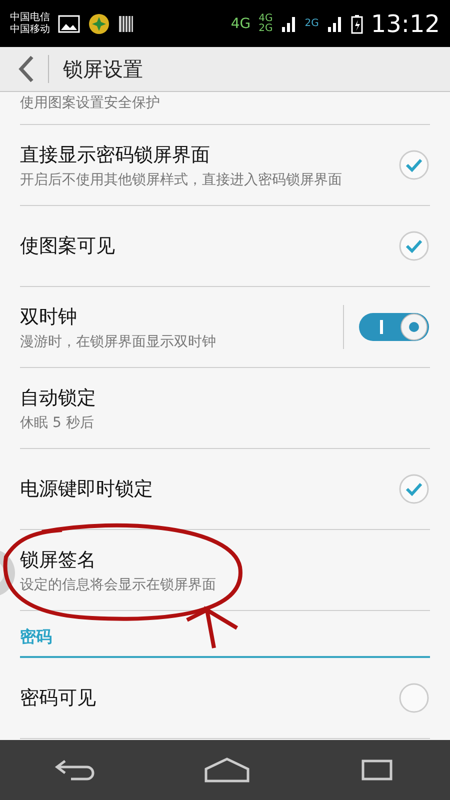 This screenshot has height=800, width=450. I want to click on setting-description: 使用图案设置安全保护, so click(90, 103).